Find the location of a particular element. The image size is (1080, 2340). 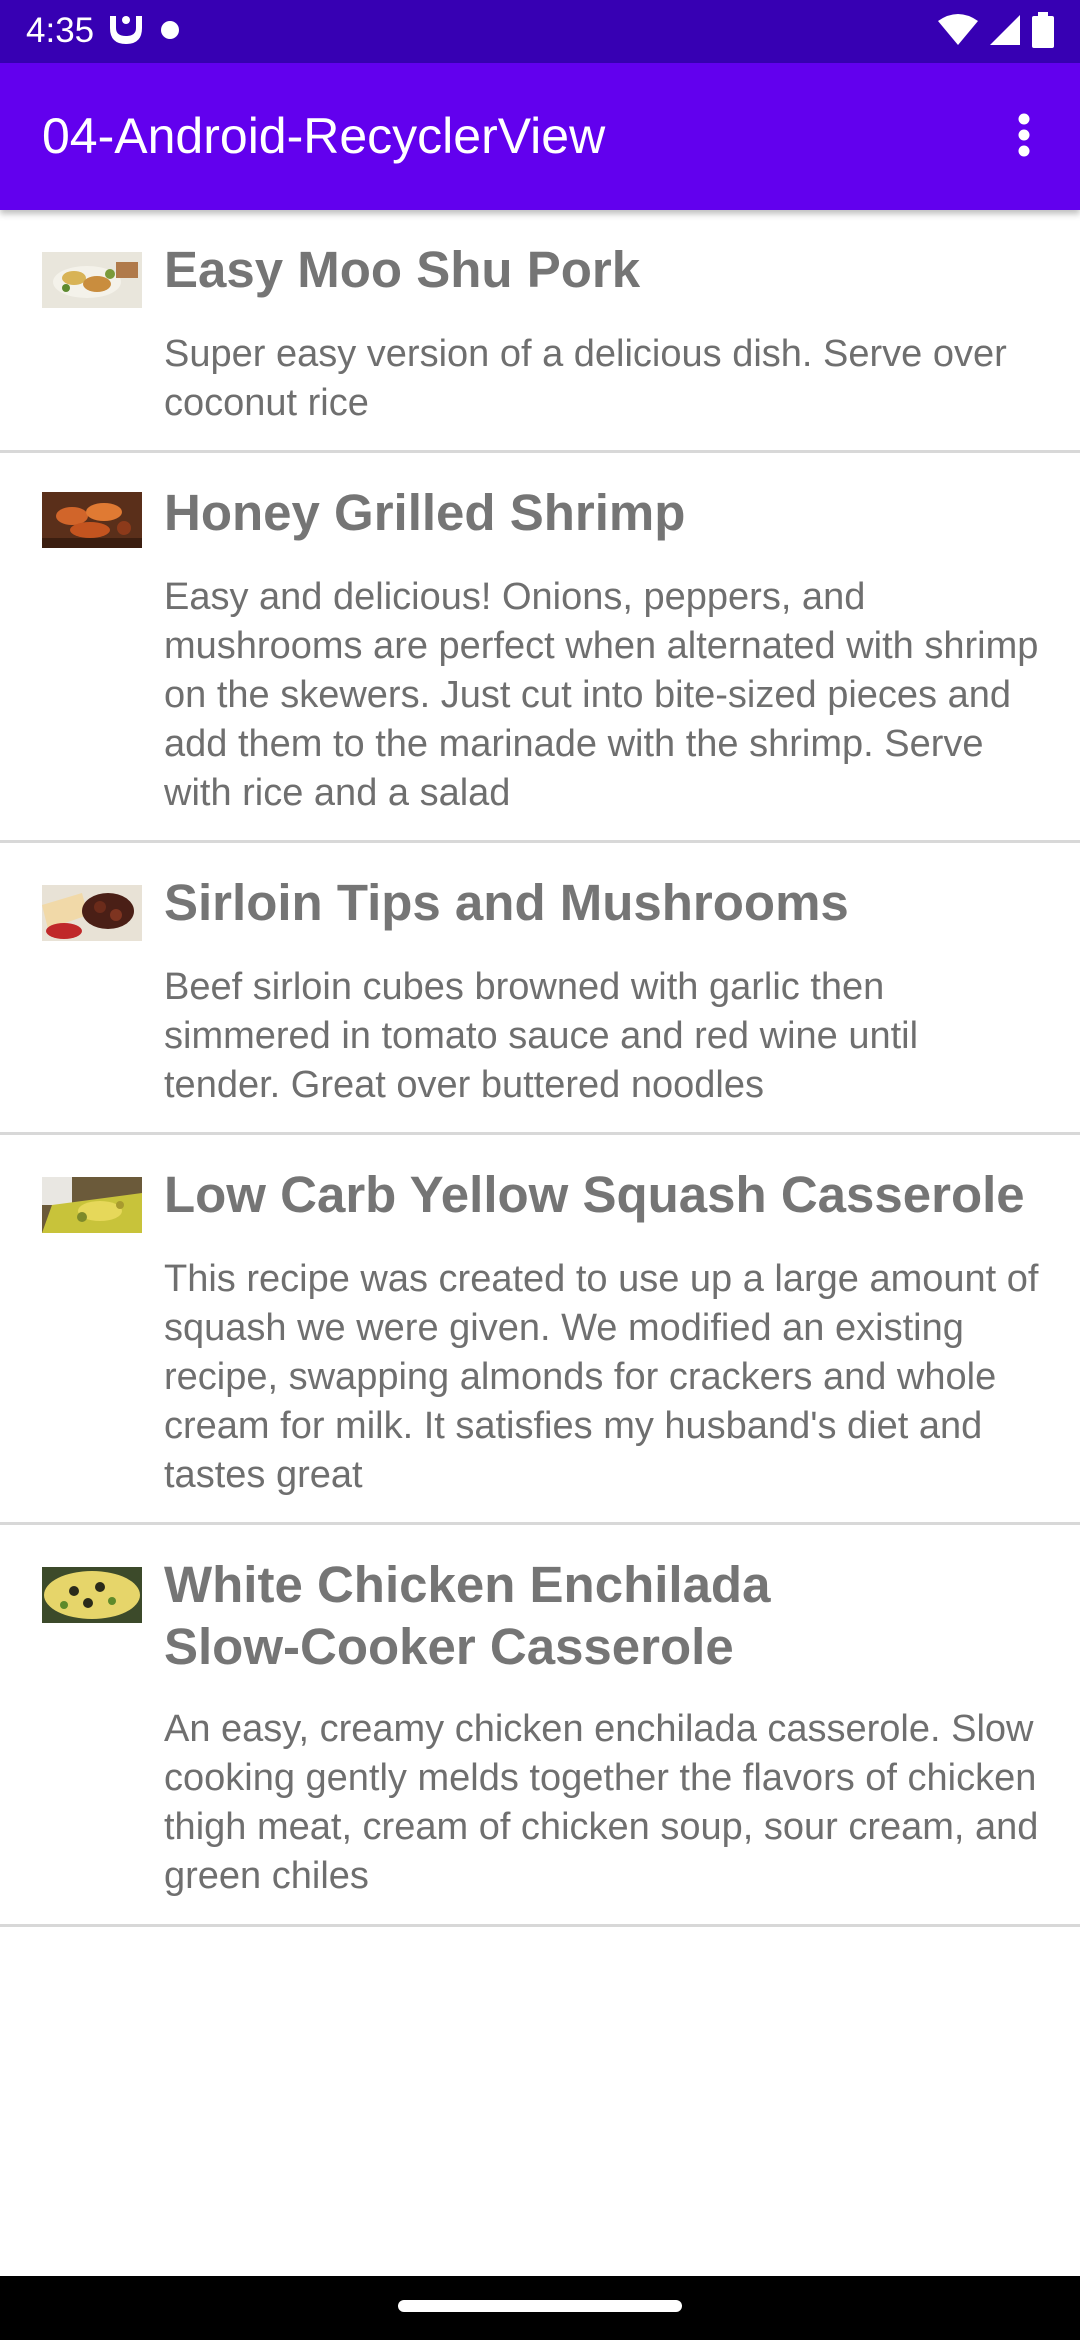

recipe-title: Easy Moo Shu Pork is located at coordinates (402, 269).